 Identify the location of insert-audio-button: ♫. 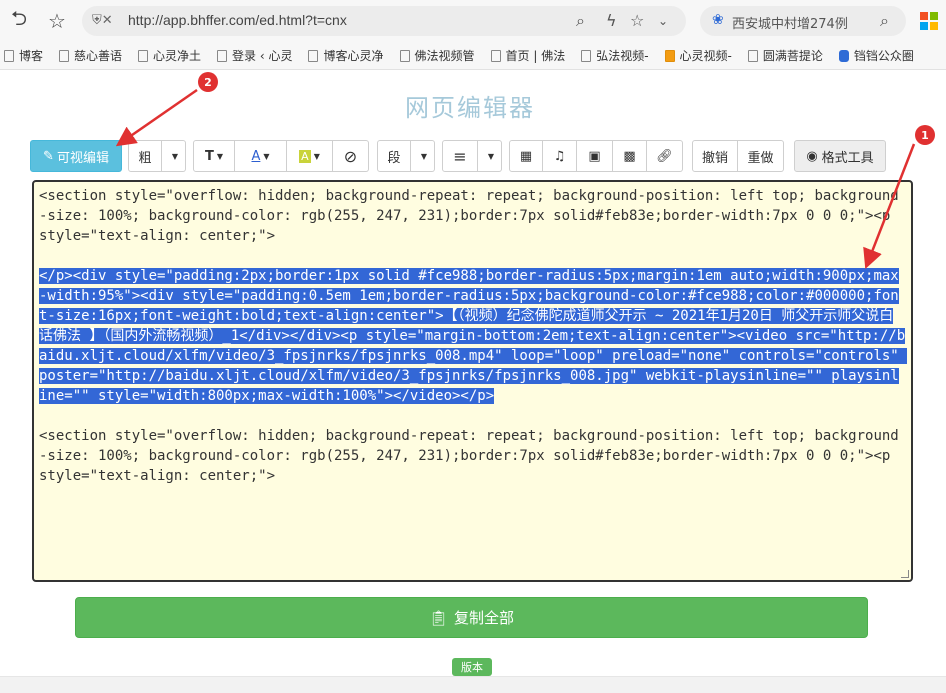
(560, 156).